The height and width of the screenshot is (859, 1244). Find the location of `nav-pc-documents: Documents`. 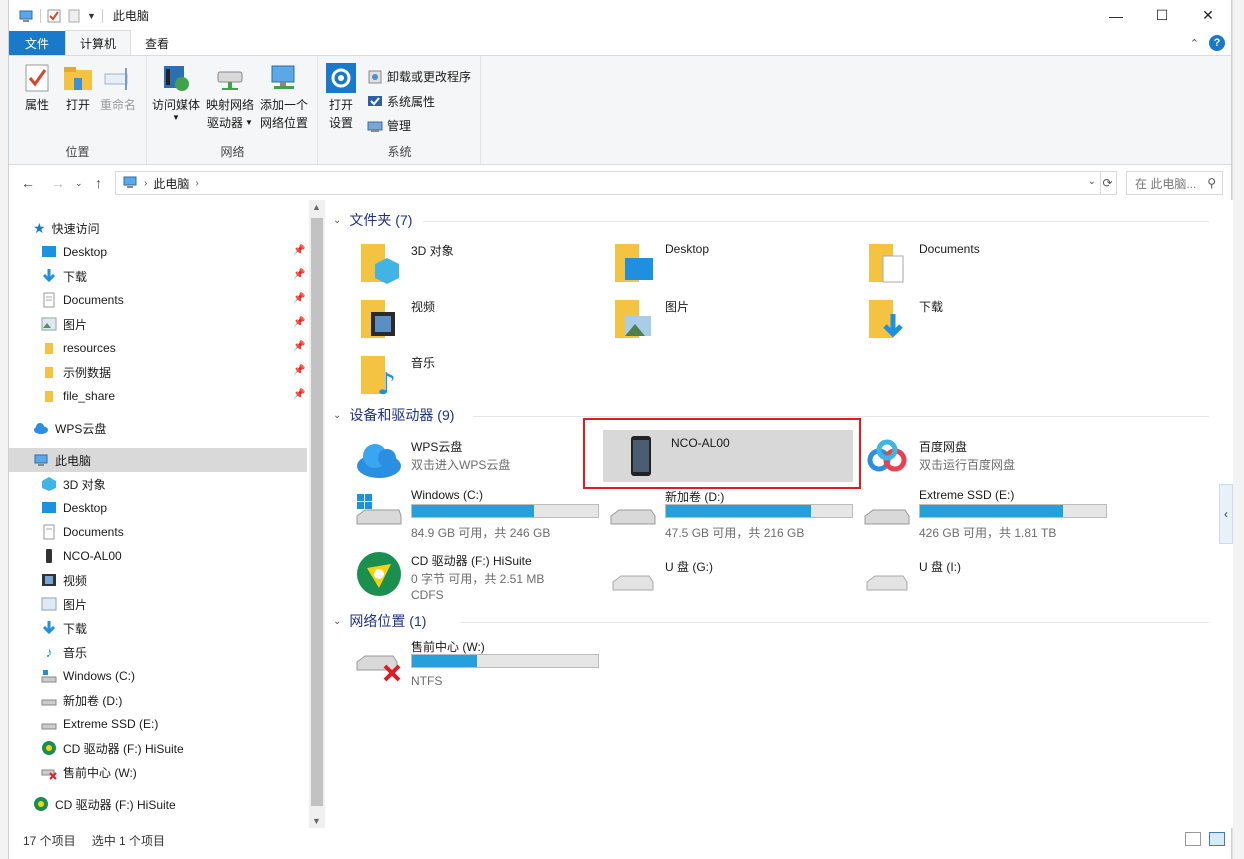

nav-pc-documents: Documents is located at coordinates (158, 532).